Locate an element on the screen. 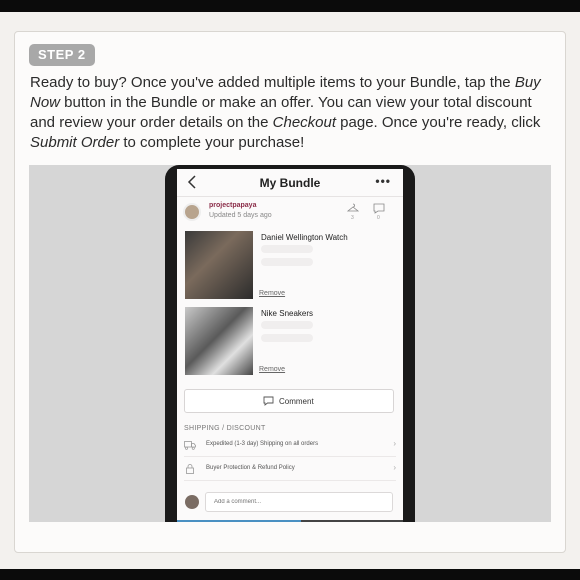 This screenshot has width=580, height=580. bundle-item: Nike Sneakers Remove is located at coordinates (291, 342).